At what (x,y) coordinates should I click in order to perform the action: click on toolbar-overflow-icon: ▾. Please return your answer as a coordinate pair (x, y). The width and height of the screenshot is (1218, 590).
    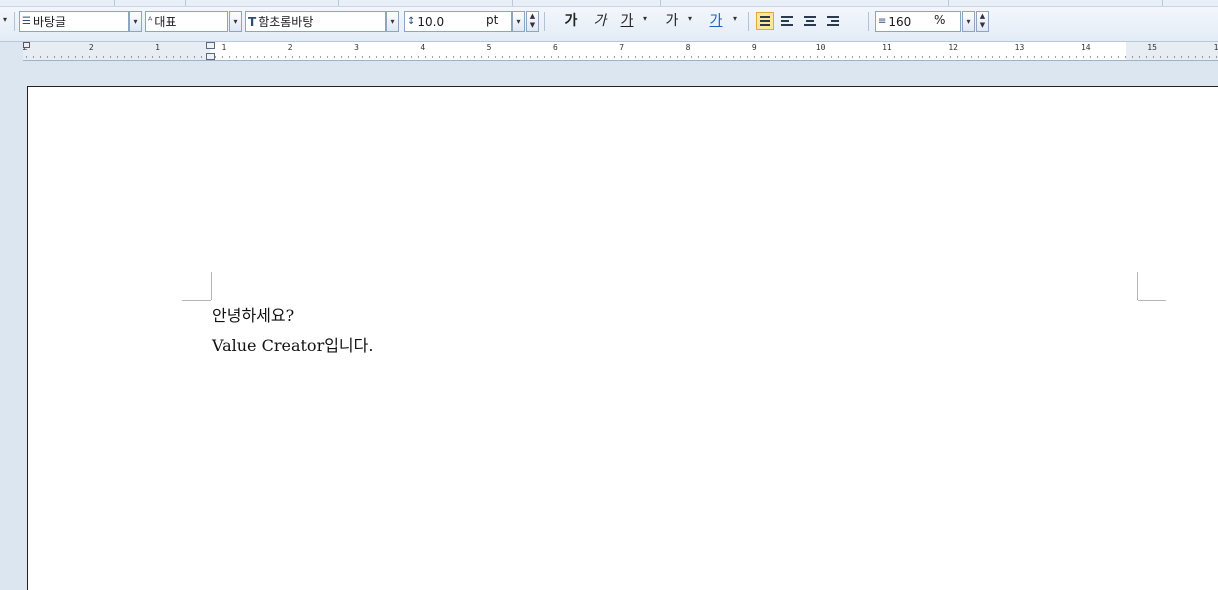
    Looking at the image, I should click on (5, 19).